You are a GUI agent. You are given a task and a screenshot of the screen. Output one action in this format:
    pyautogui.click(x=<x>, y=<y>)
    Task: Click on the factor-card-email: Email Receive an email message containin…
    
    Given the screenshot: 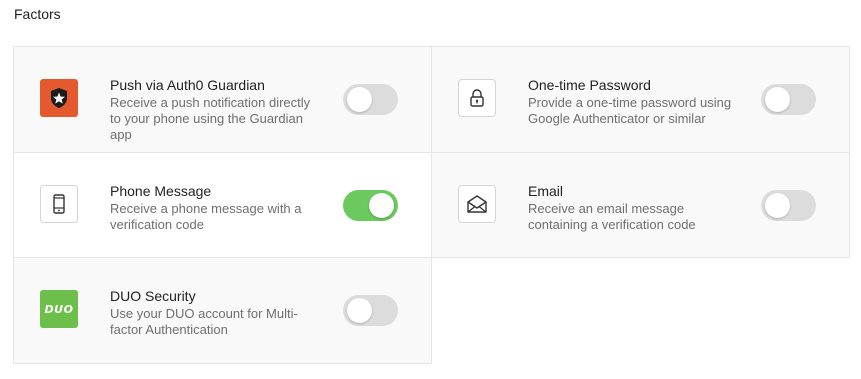 What is the action you would take?
    pyautogui.click(x=640, y=205)
    